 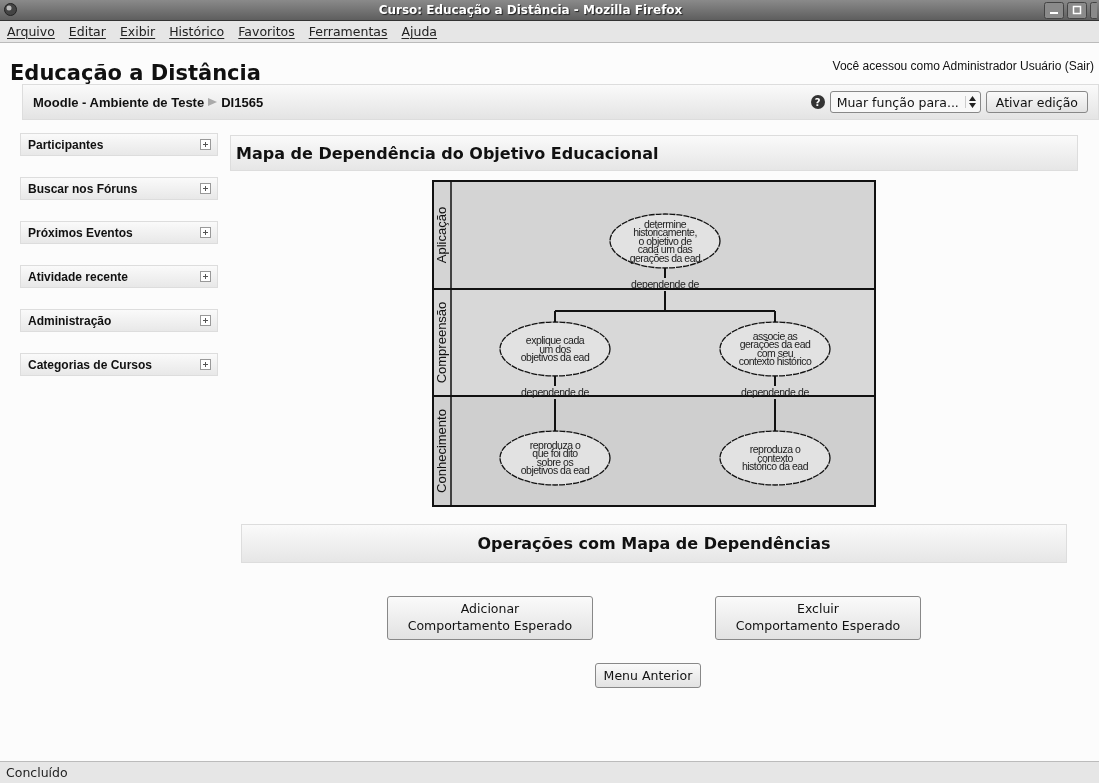 What do you see at coordinates (775, 349) in the screenshot?
I see `objective-node: associe as gerações da ead com seu contexto histórico` at bounding box center [775, 349].